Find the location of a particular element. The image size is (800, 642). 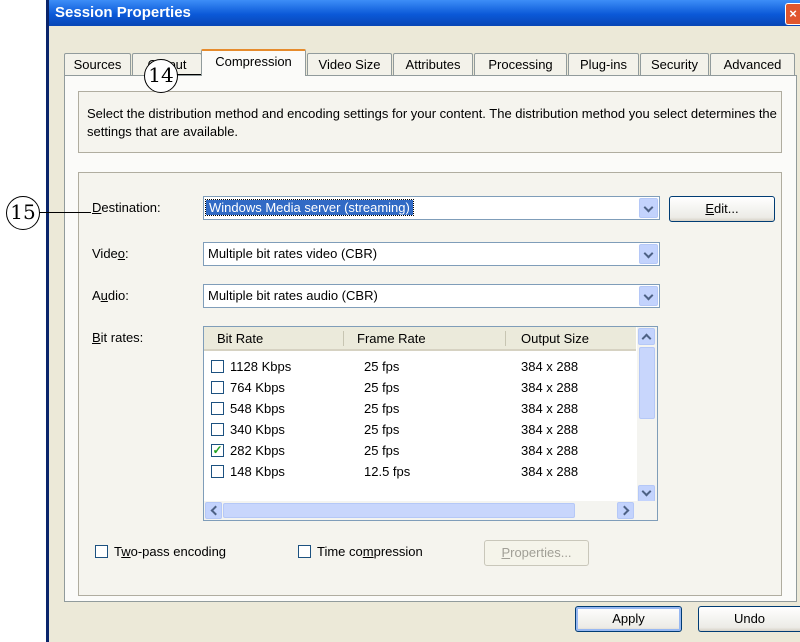

arrow-left-icon is located at coordinates (215, 510).